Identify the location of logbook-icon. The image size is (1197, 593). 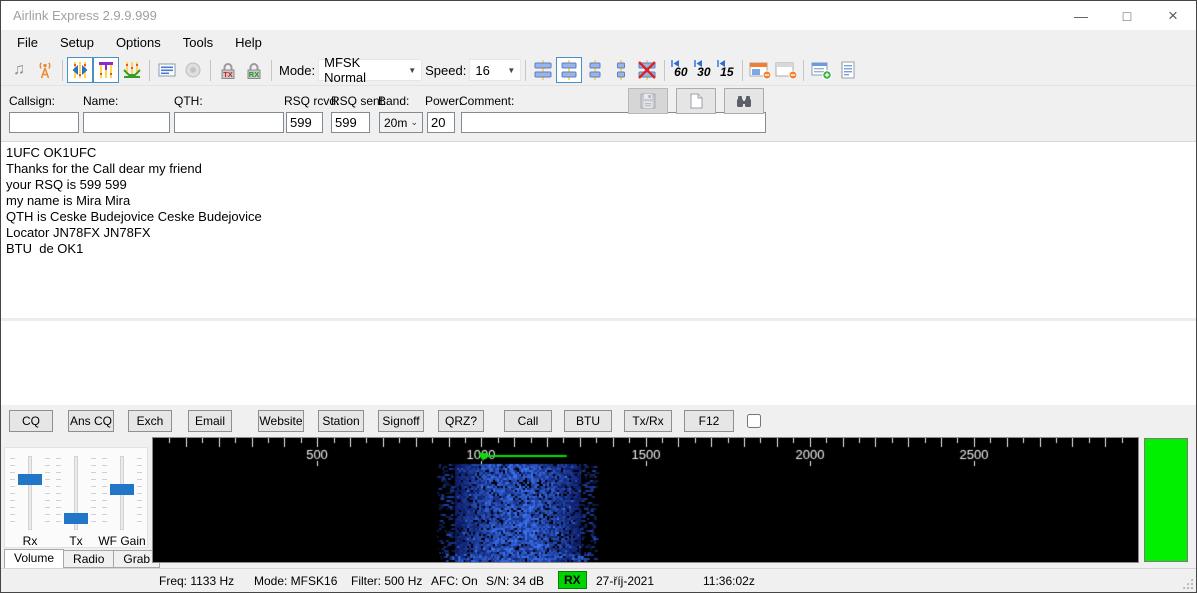
(847, 70).